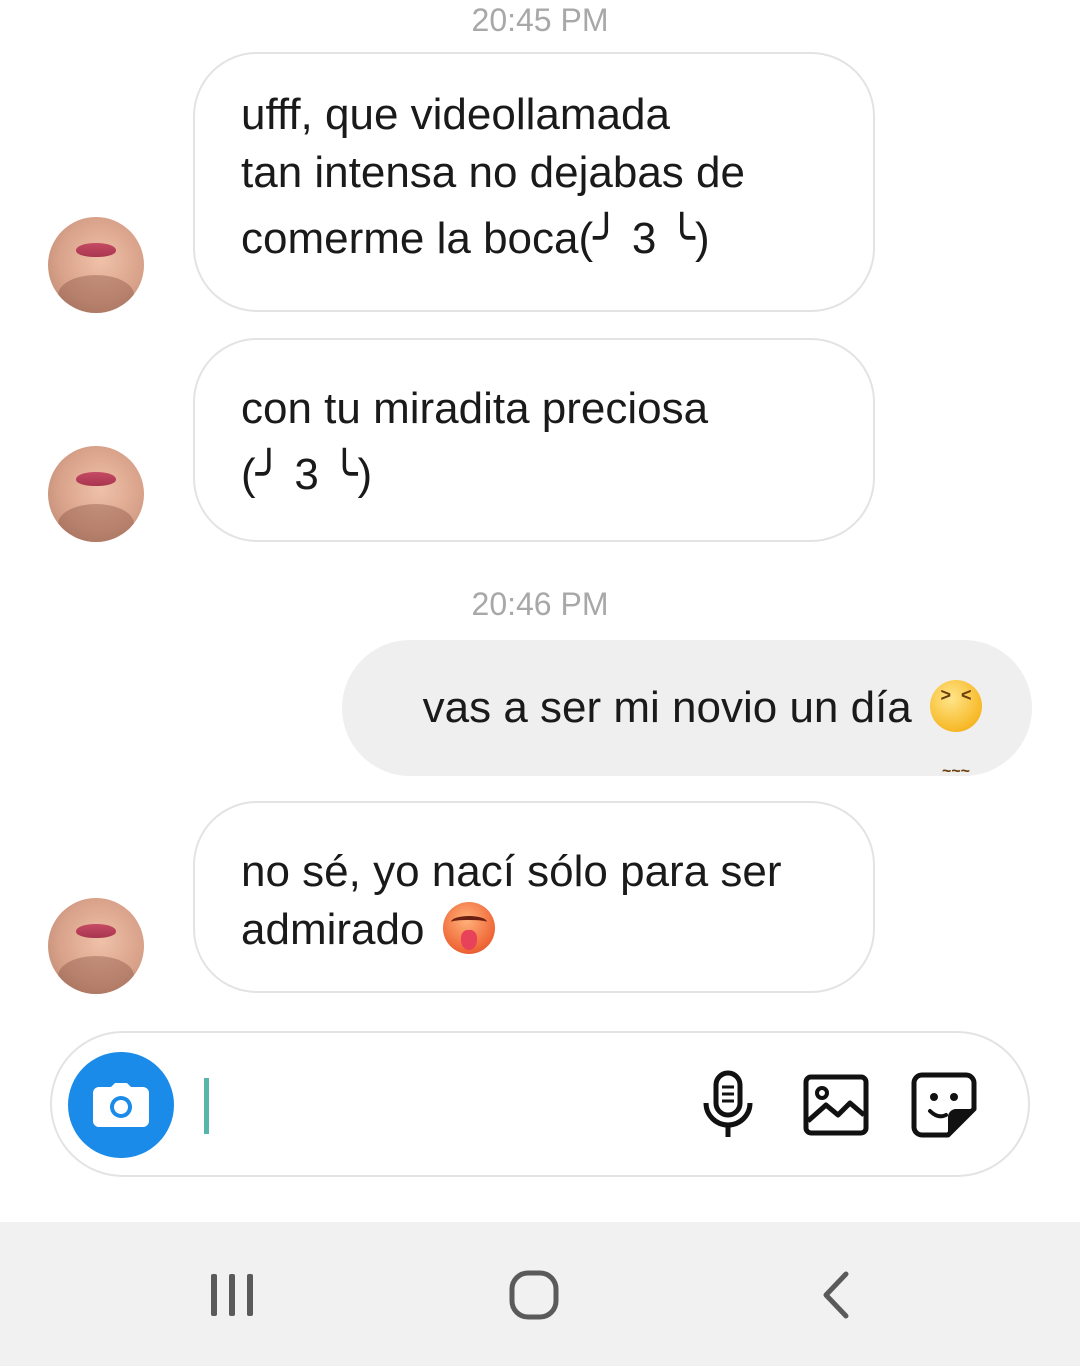 The height and width of the screenshot is (1366, 1080). I want to click on back-button, so click(836, 1295).